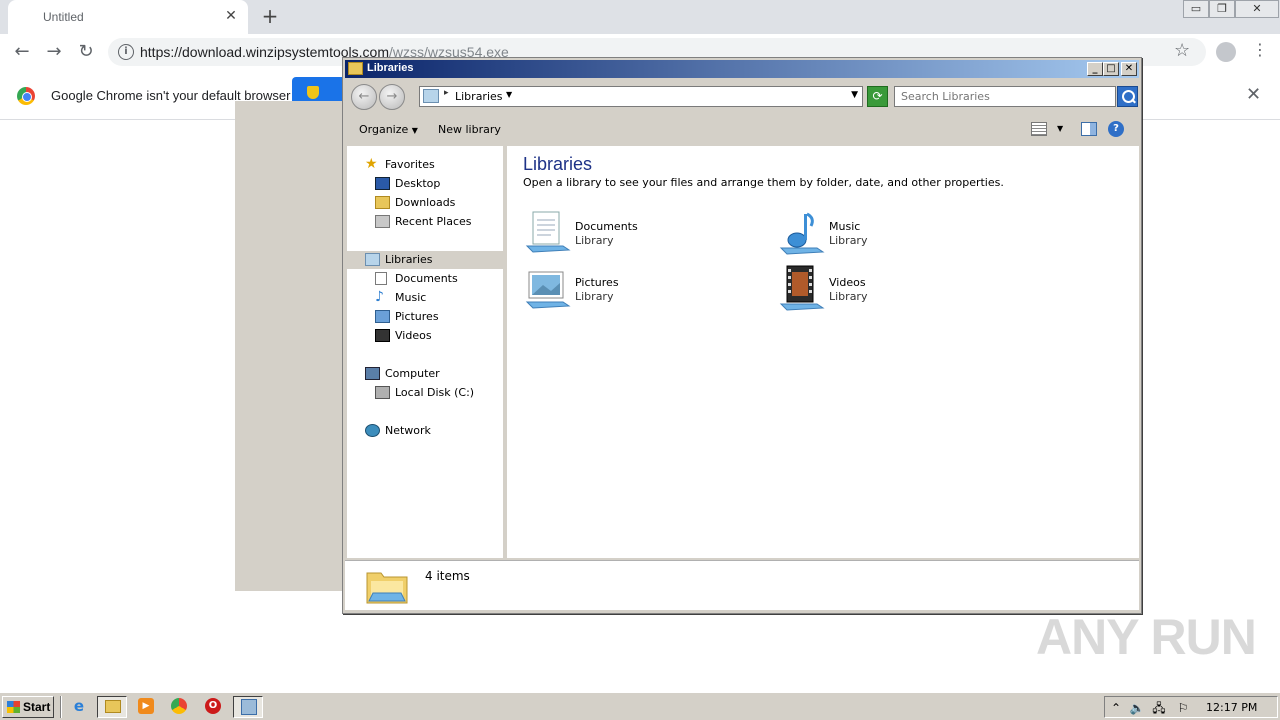 The height and width of the screenshot is (720, 1280). Describe the element at coordinates (641, 96) in the screenshot. I see `address-field: ▸ Libraries ▼ ▼` at that location.